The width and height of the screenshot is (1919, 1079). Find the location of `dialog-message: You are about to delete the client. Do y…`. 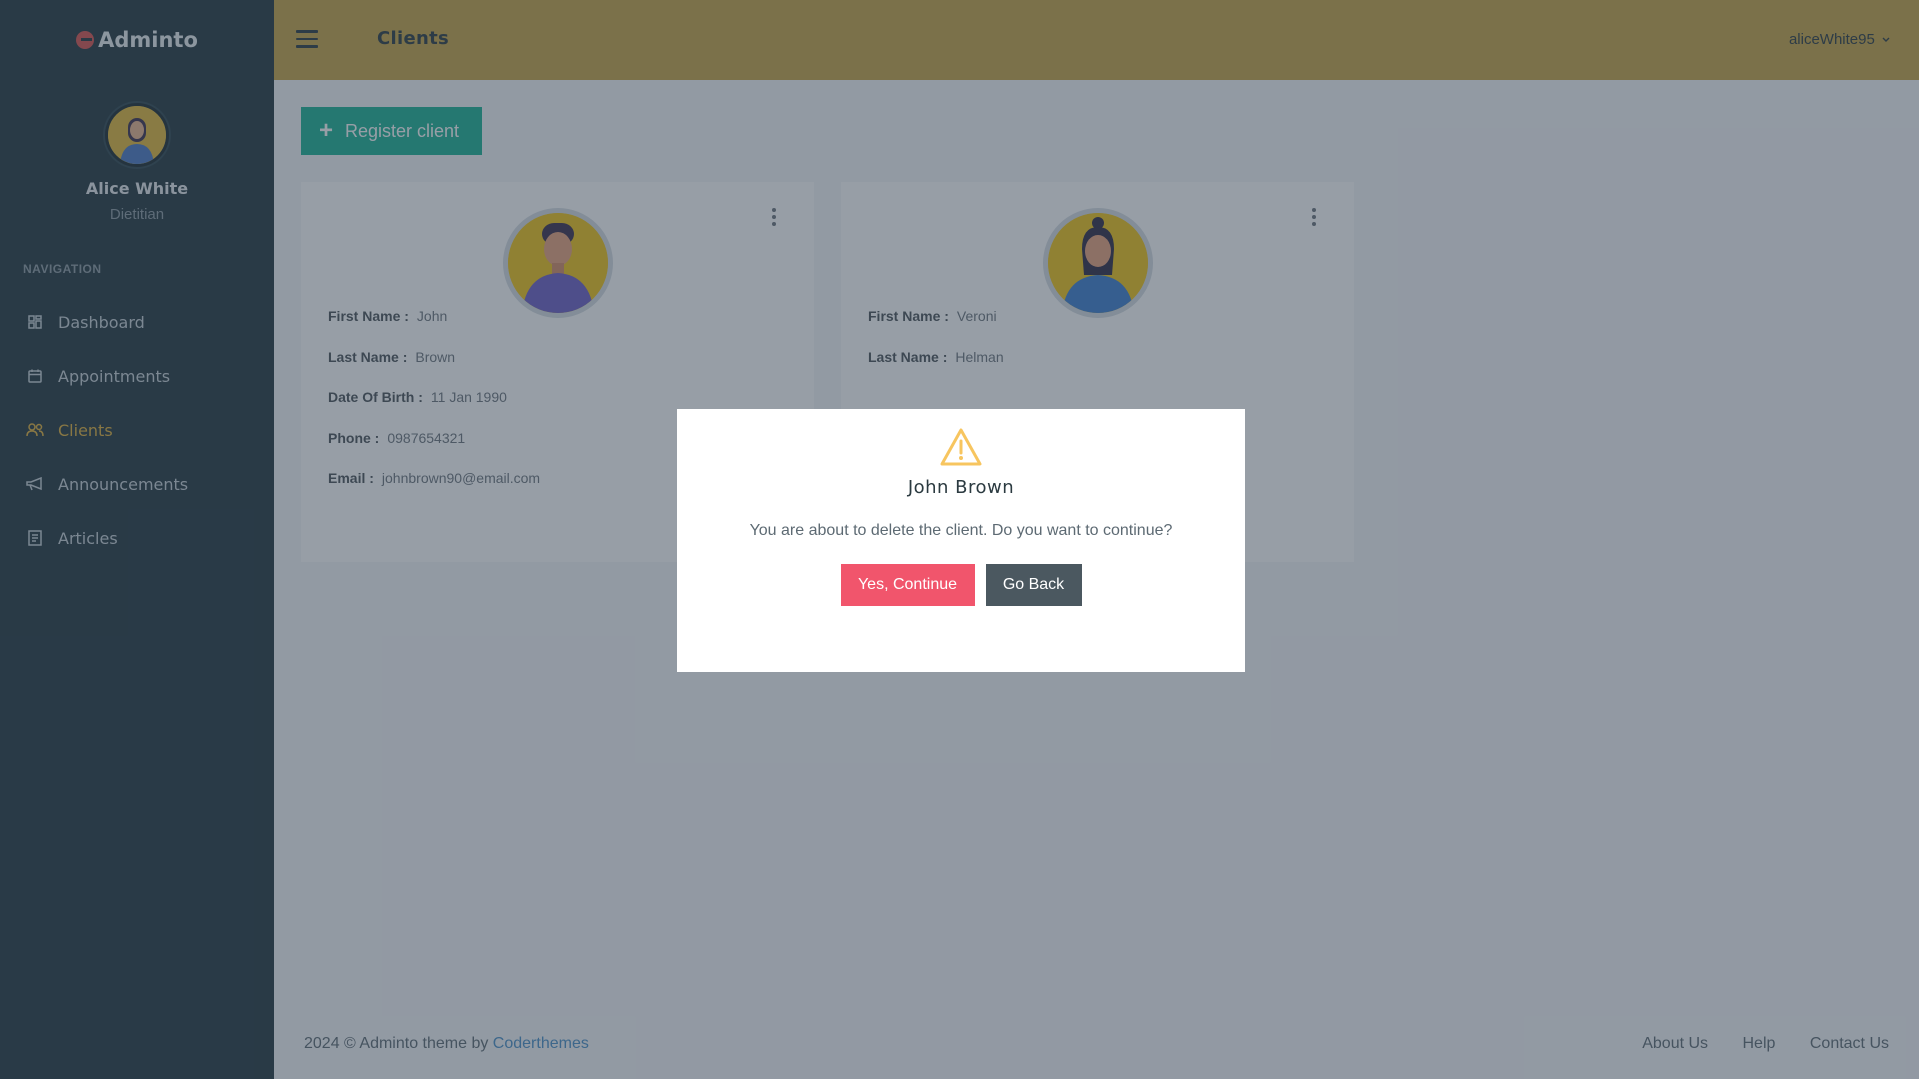

dialog-message: You are about to delete the client. Do y… is located at coordinates (961, 530).